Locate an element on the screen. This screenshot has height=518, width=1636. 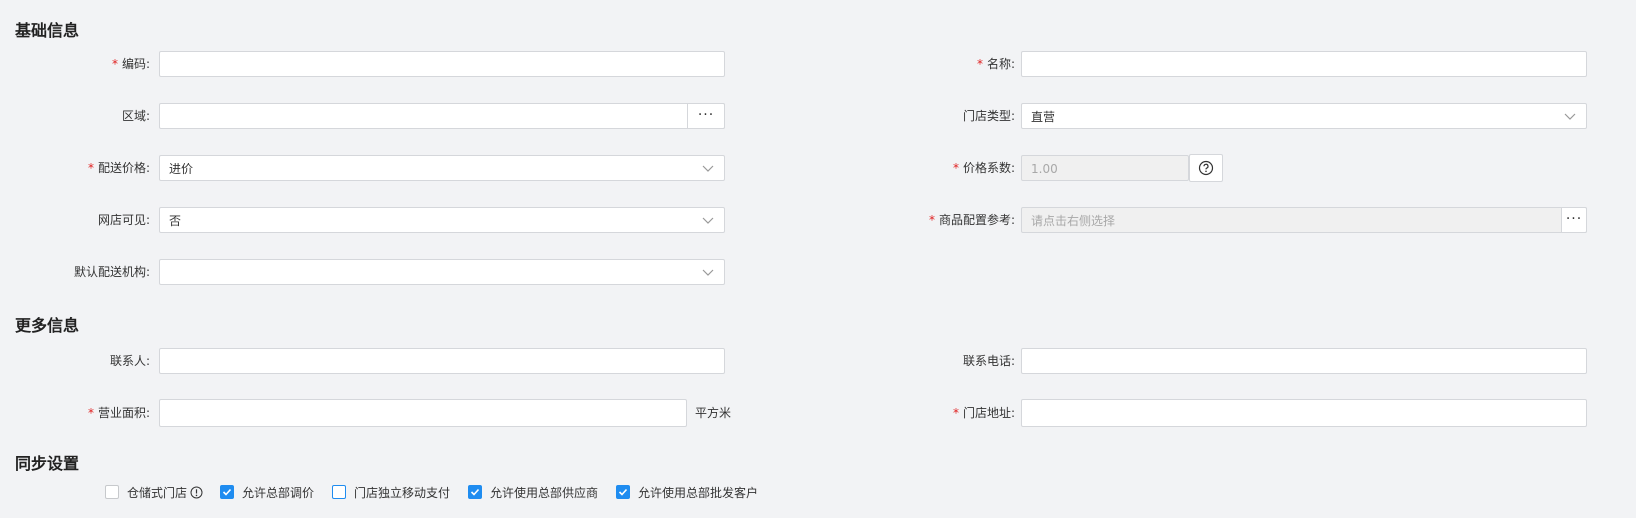
code-input is located at coordinates (442, 64).